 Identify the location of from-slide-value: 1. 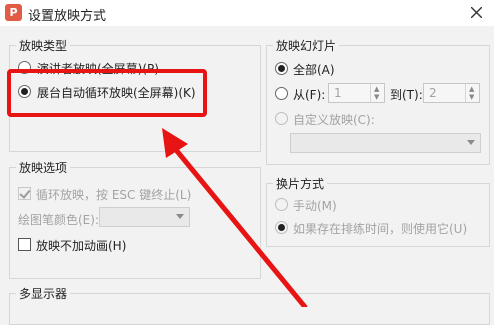
(338, 93).